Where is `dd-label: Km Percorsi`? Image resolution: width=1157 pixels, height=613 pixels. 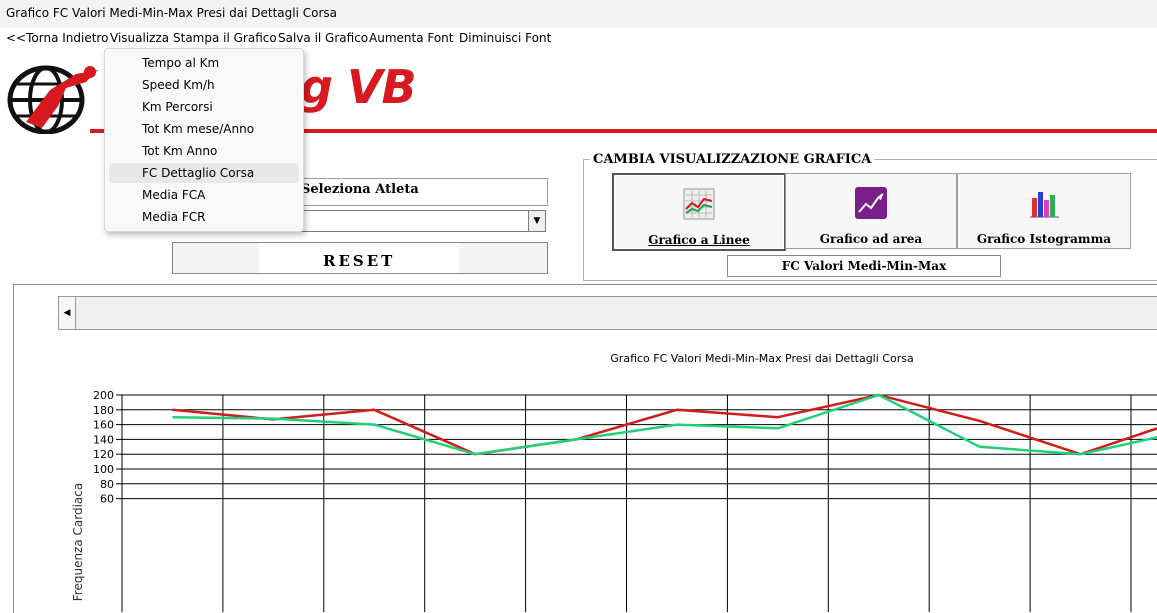 dd-label: Km Percorsi is located at coordinates (177, 107).